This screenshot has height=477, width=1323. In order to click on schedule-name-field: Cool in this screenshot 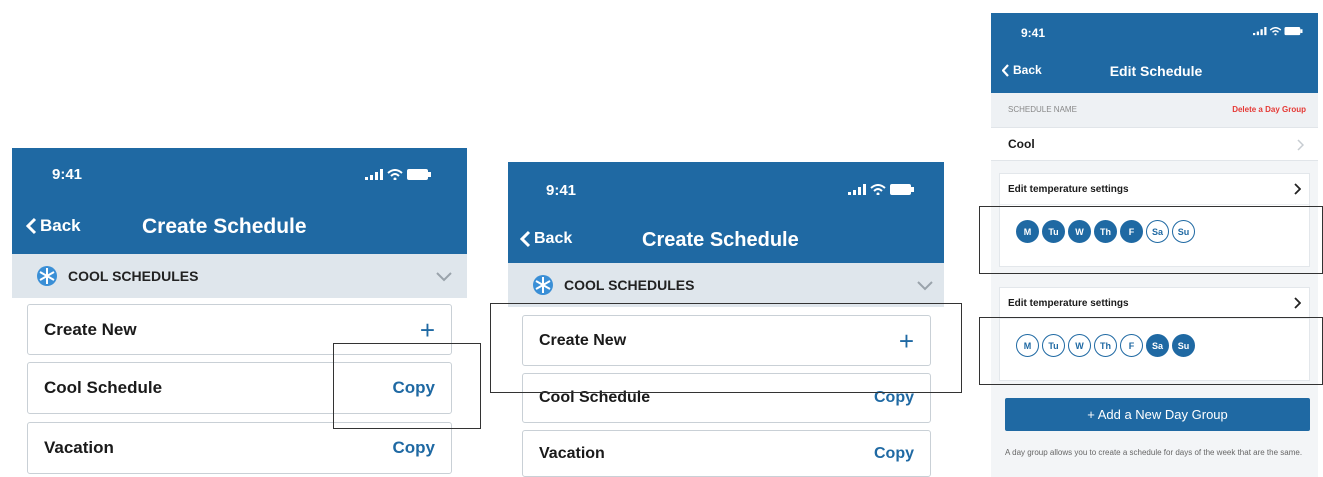, I will do `click(1154, 144)`.